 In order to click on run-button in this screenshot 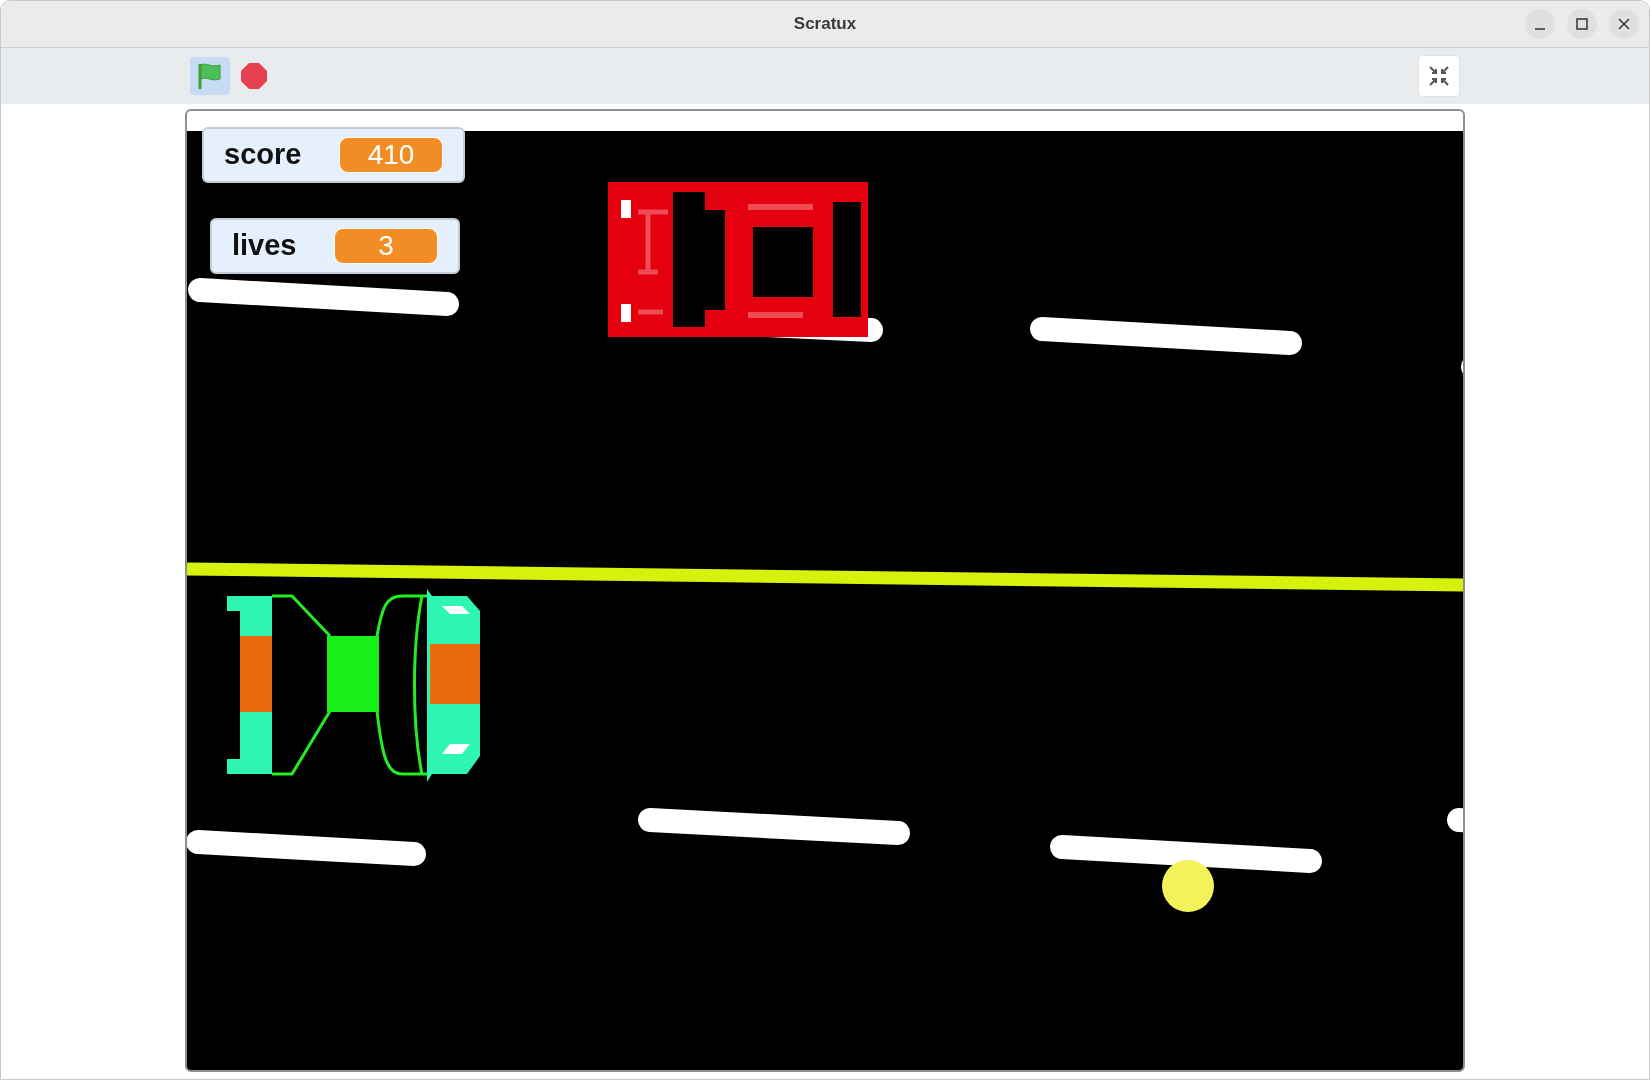, I will do `click(210, 76)`.